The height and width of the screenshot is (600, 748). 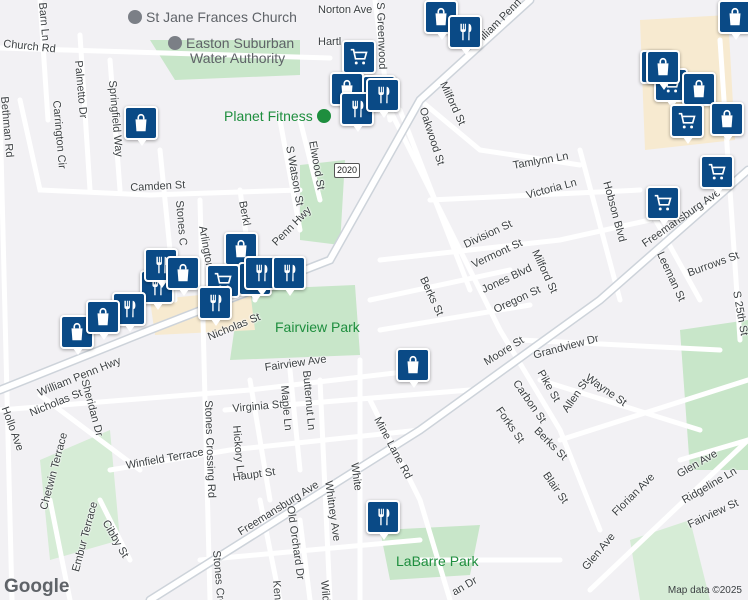 What do you see at coordinates (175, 43) in the screenshot?
I see `government-icon` at bounding box center [175, 43].